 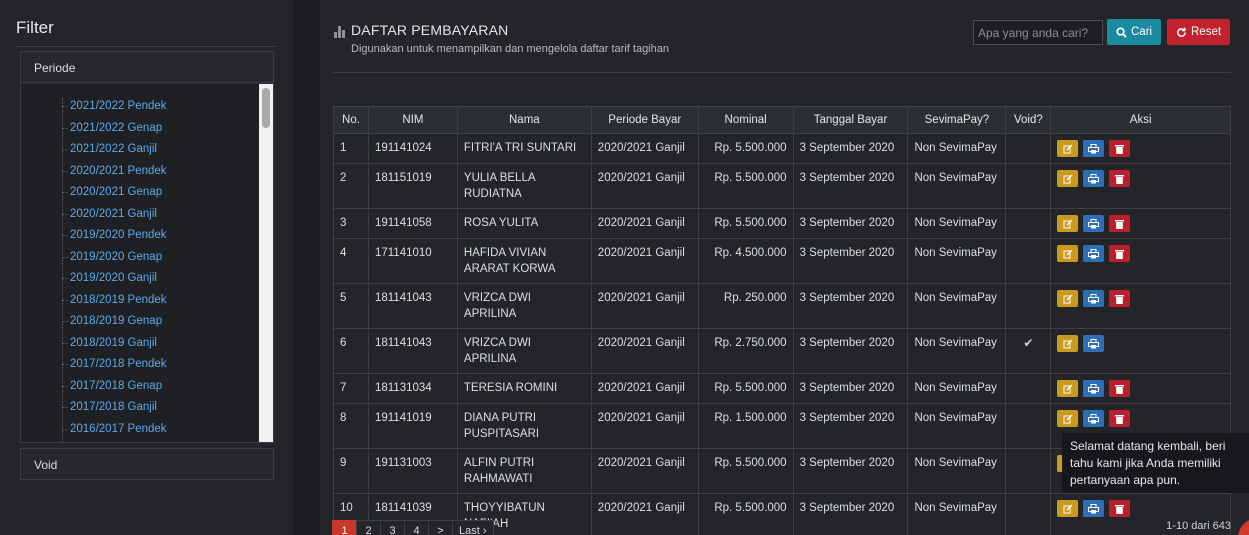 I want to click on column-header: Aksi, so click(x=1140, y=120).